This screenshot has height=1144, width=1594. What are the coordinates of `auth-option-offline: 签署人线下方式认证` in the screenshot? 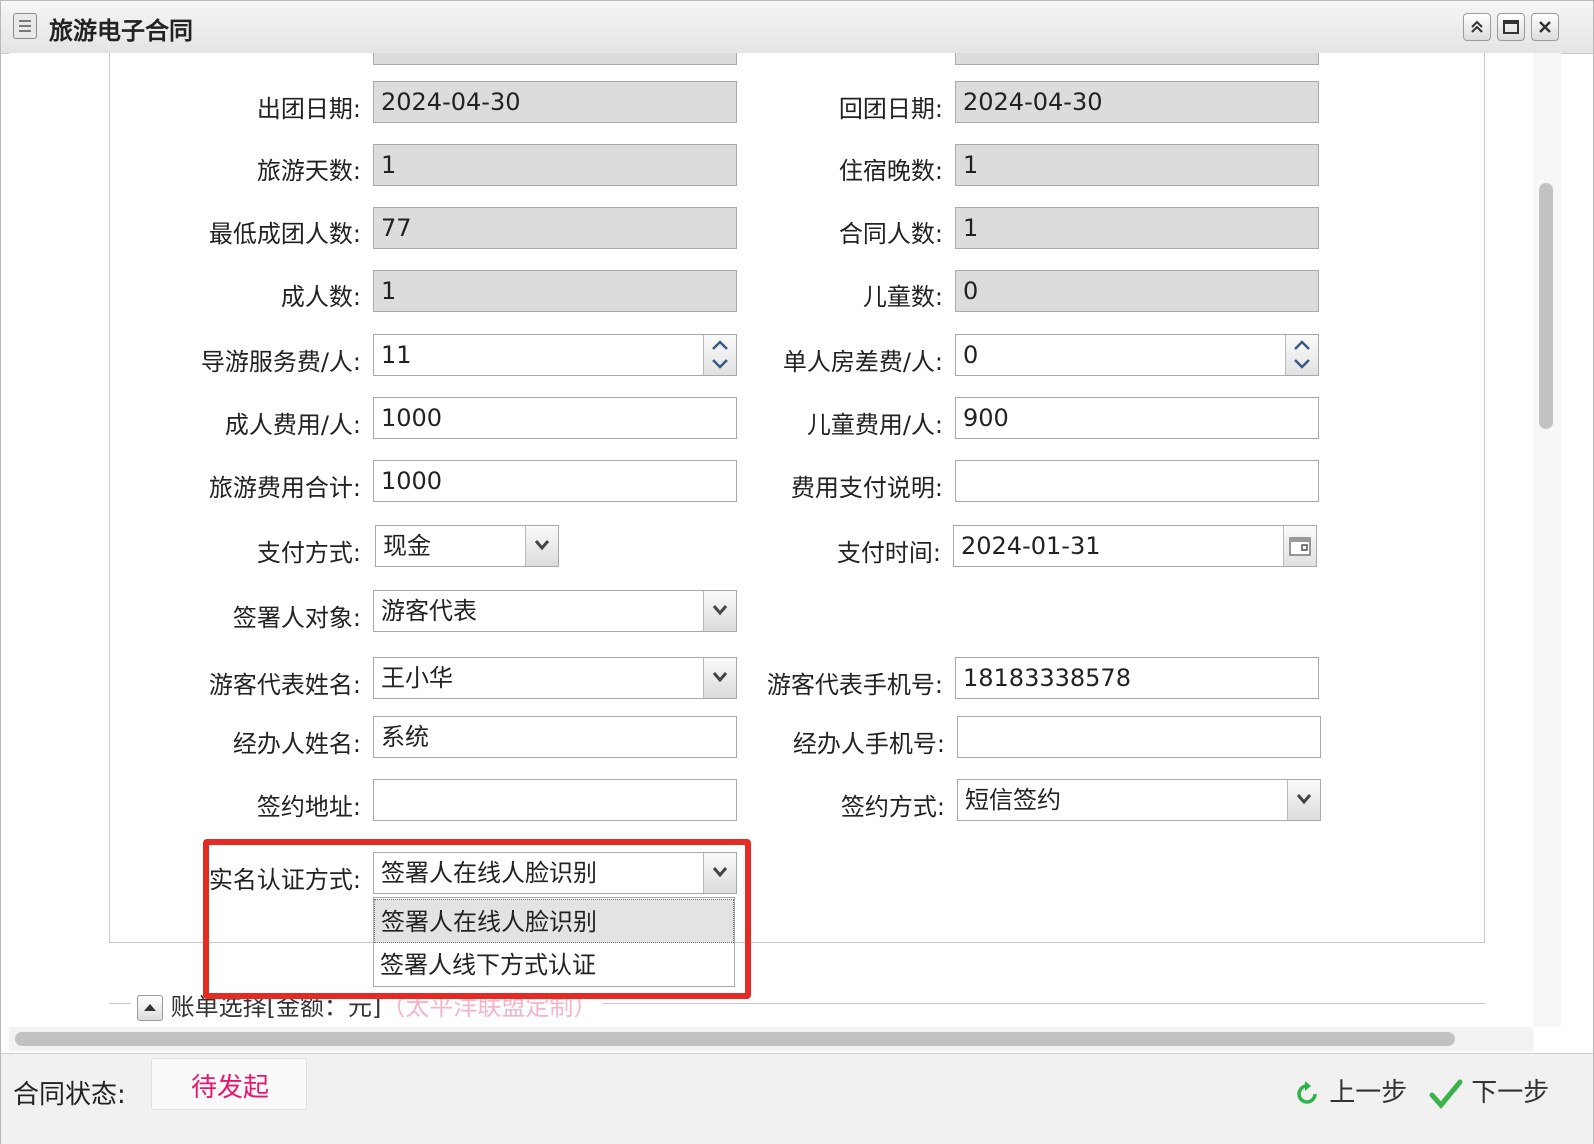 It's located at (554, 965).